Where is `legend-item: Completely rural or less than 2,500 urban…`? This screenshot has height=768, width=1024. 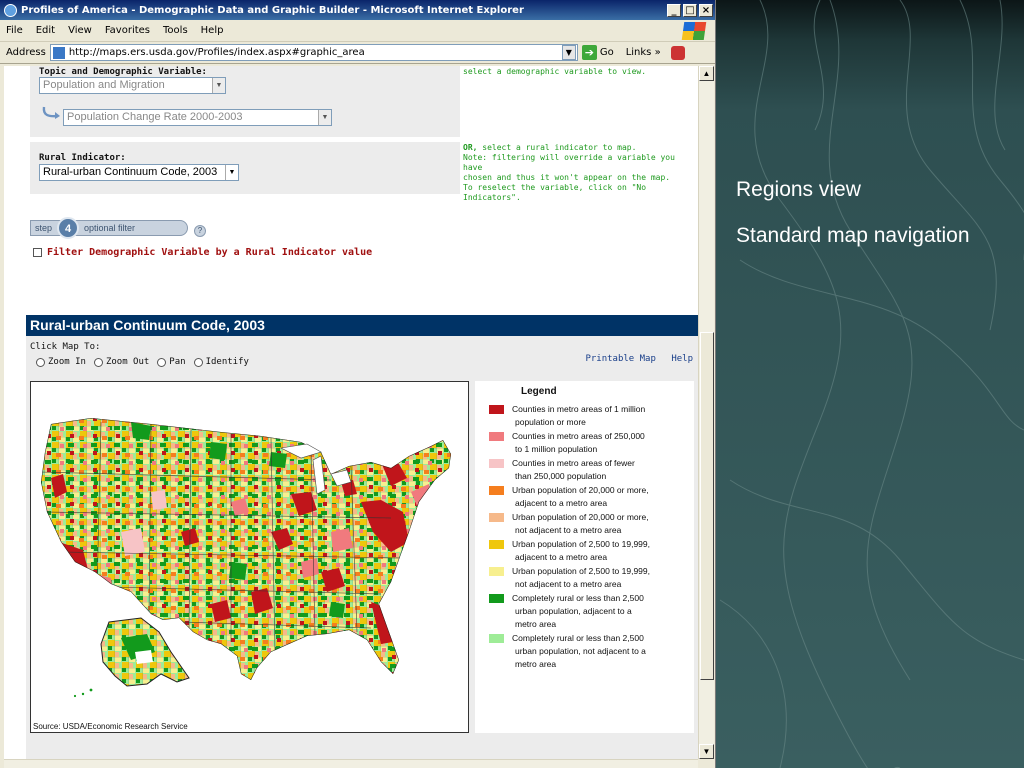
legend-item: Completely rural or less than 2,500 urban… is located at coordinates (580, 651).